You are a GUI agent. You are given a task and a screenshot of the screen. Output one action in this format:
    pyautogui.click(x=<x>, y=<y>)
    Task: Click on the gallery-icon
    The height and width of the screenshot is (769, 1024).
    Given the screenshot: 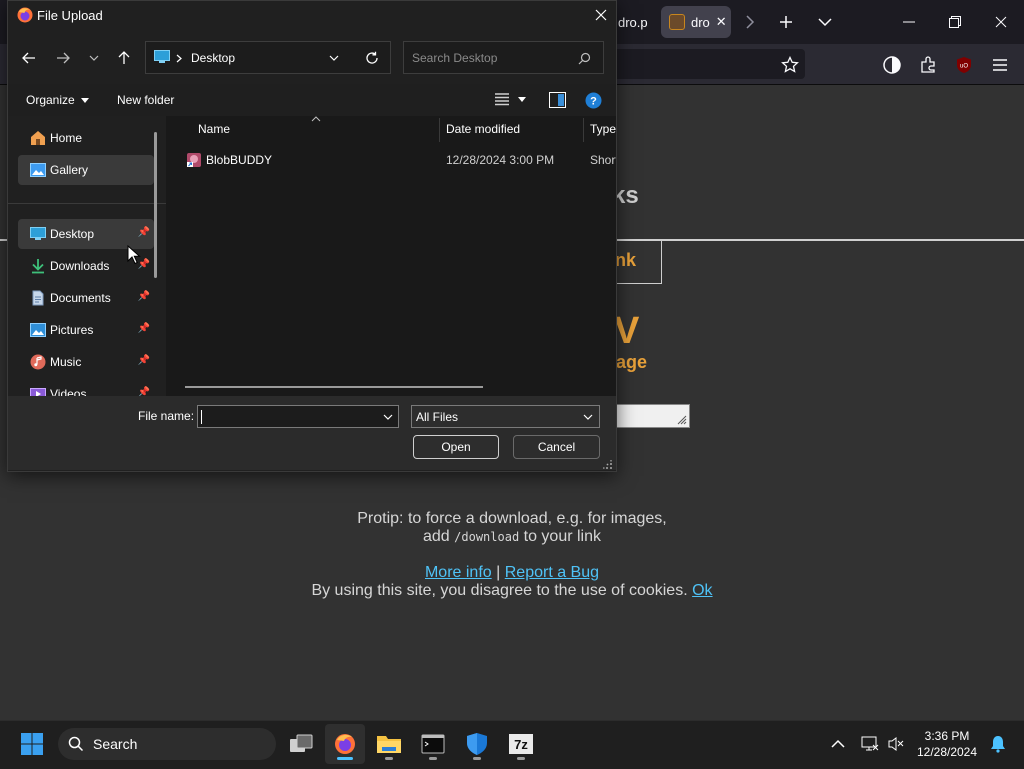 What is the action you would take?
    pyautogui.click(x=38, y=170)
    